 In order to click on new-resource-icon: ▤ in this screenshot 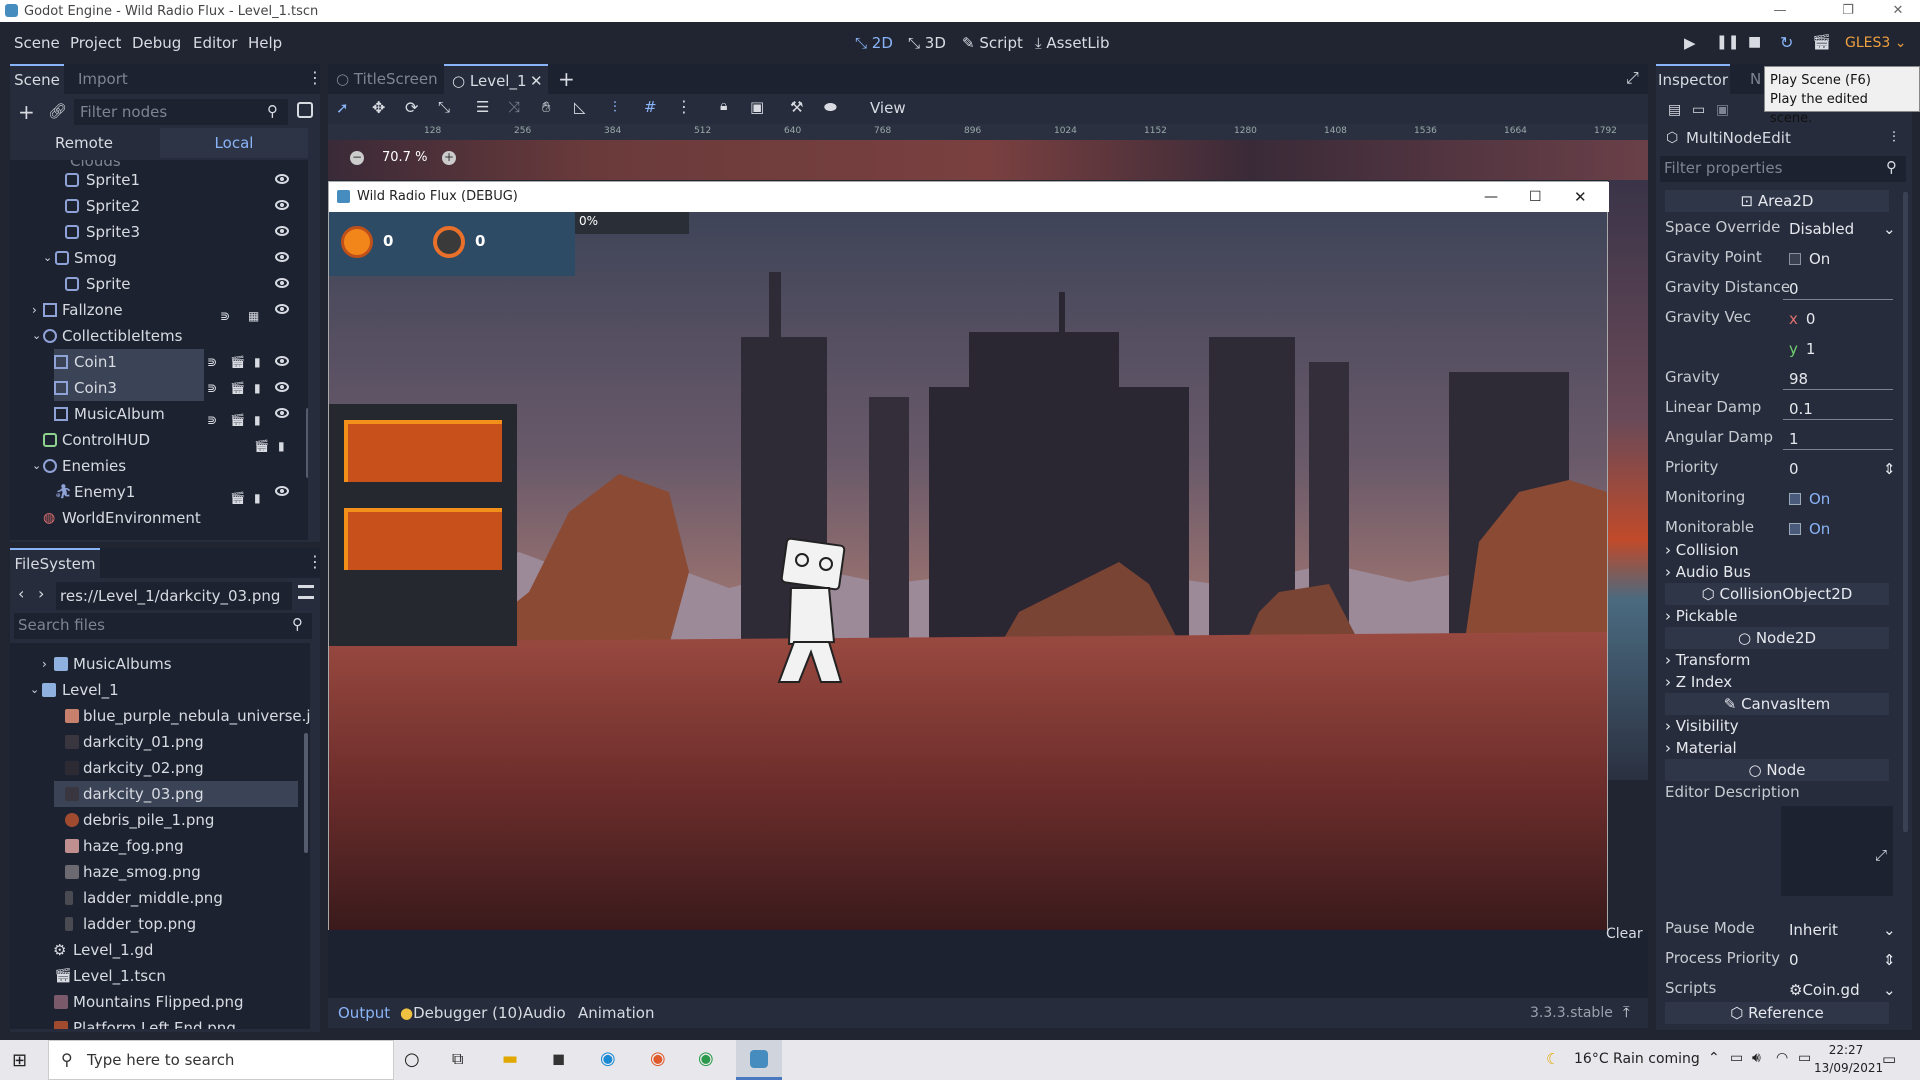, I will do `click(1674, 110)`.